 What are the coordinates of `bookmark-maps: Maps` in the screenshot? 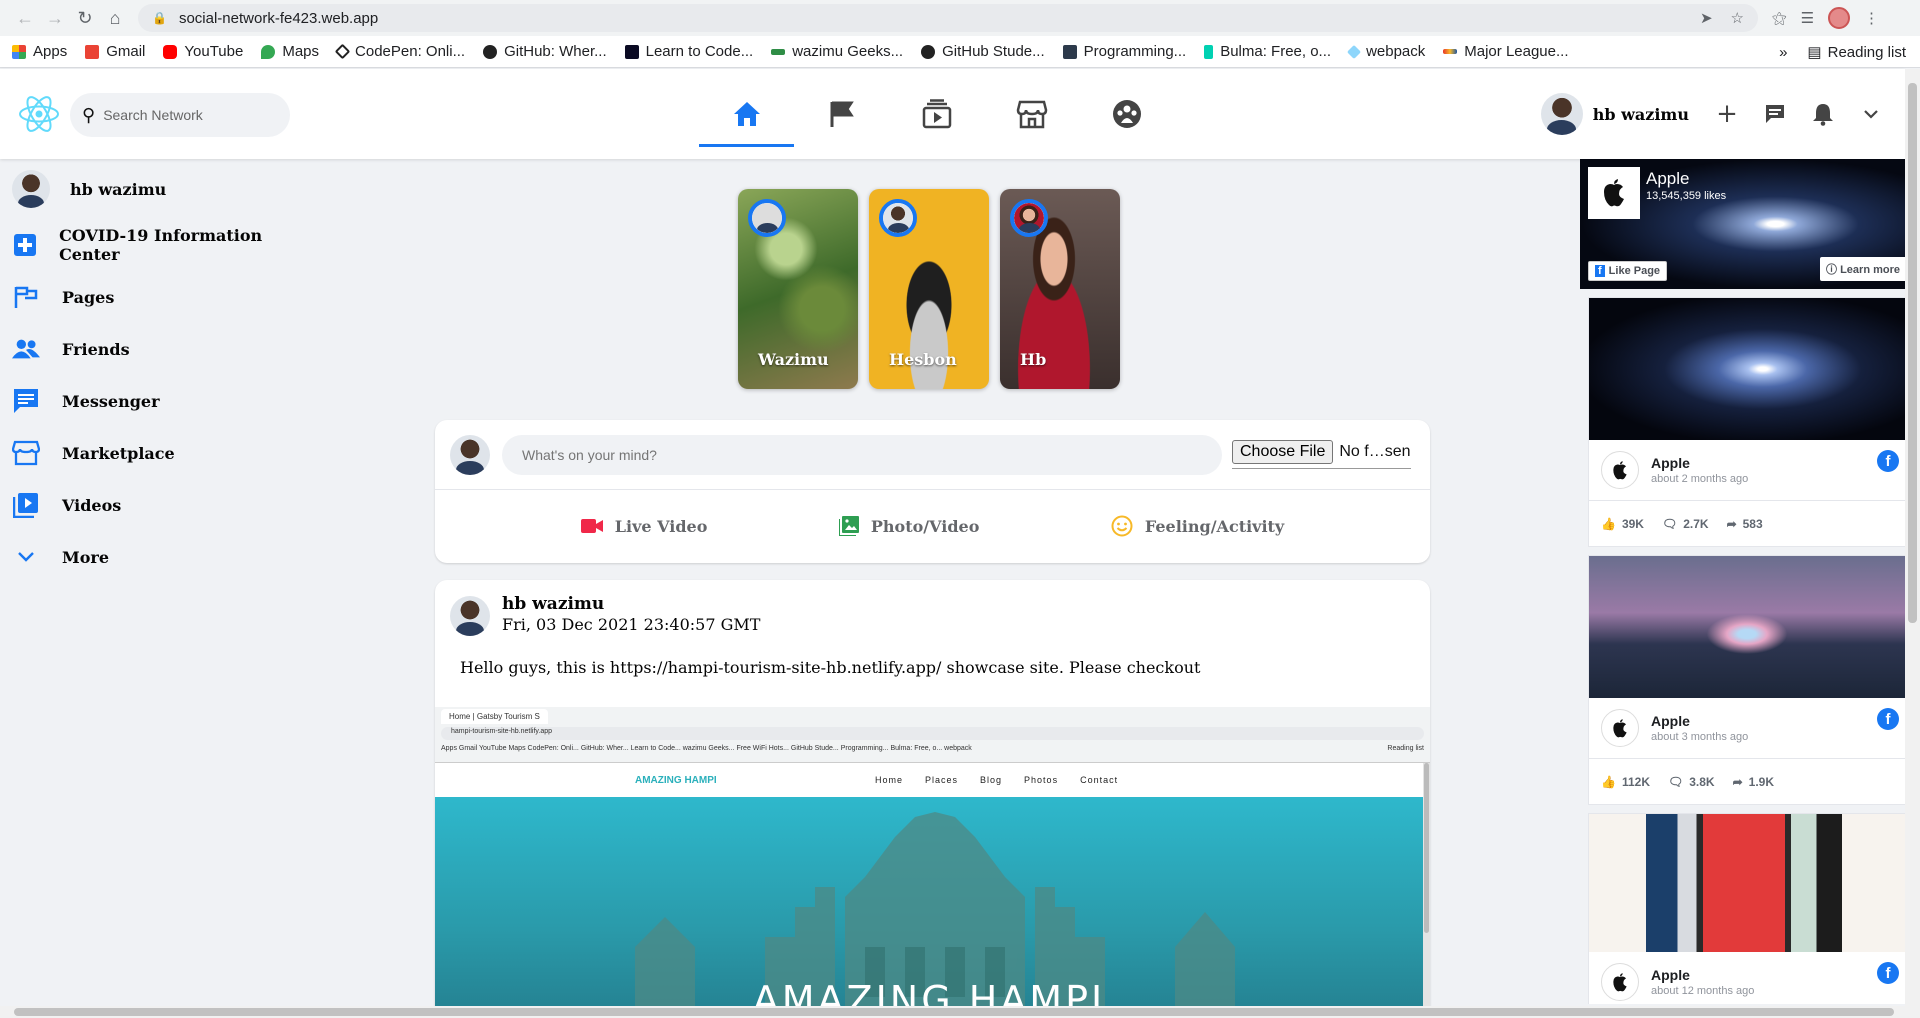 It's located at (290, 51).